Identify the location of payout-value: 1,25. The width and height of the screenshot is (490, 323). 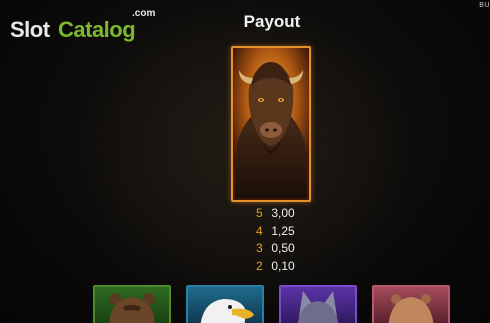
(283, 230).